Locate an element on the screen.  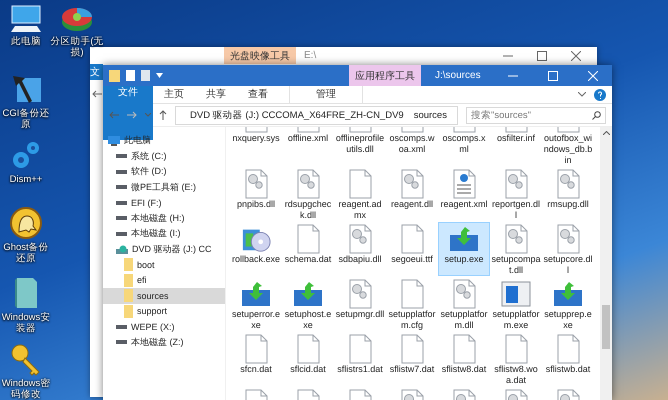
file-item: offlineprofileutils.dll is located at coordinates (360, 141).